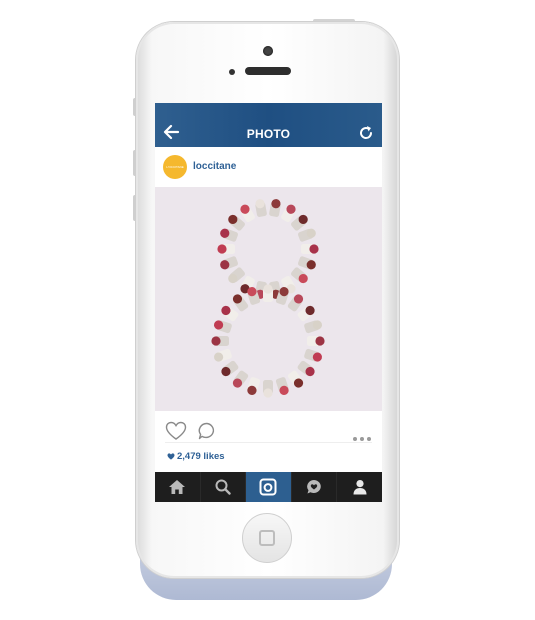  What do you see at coordinates (362, 435) in the screenshot?
I see `more-dots-icon` at bounding box center [362, 435].